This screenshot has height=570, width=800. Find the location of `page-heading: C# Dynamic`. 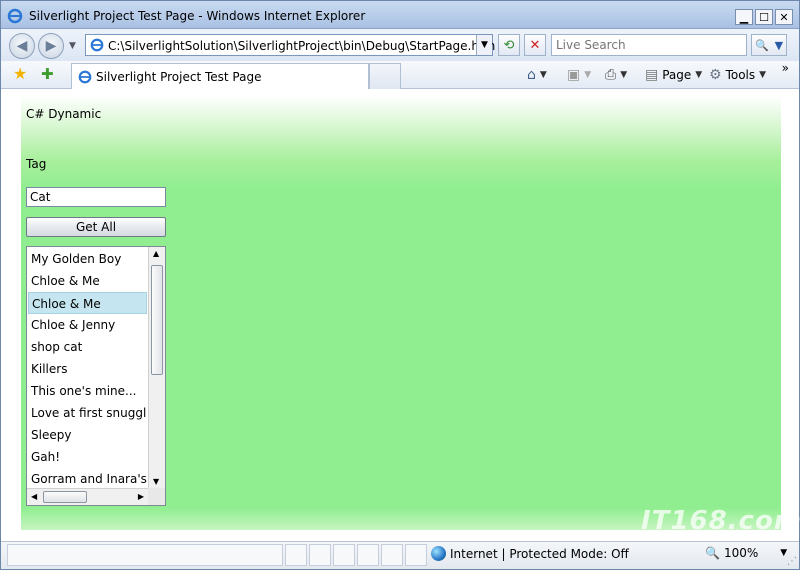

page-heading: C# Dynamic is located at coordinates (64, 114).